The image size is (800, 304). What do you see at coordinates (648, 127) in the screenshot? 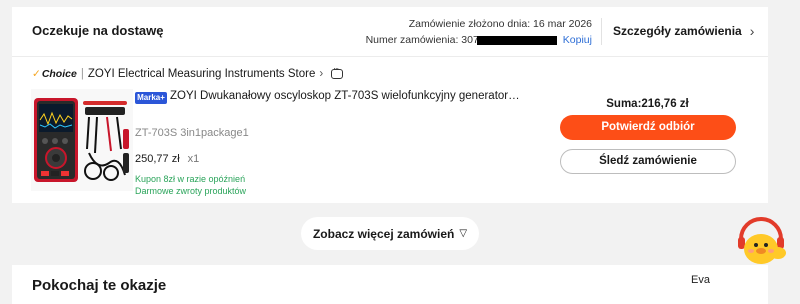
I see `confirm-receipt-button: Potwierdź odbiór` at bounding box center [648, 127].